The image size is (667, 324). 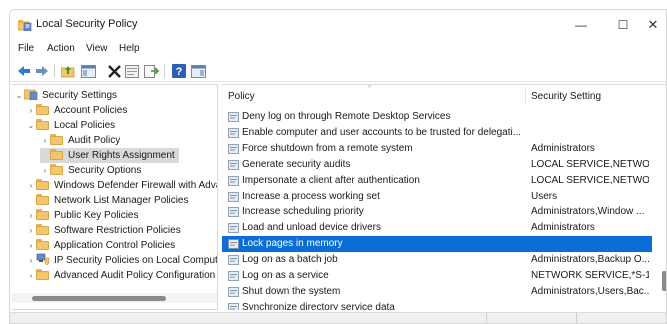 What do you see at coordinates (121, 260) in the screenshot?
I see `tree-item-ip-security: › IP Security Policies on Local Computer` at bounding box center [121, 260].